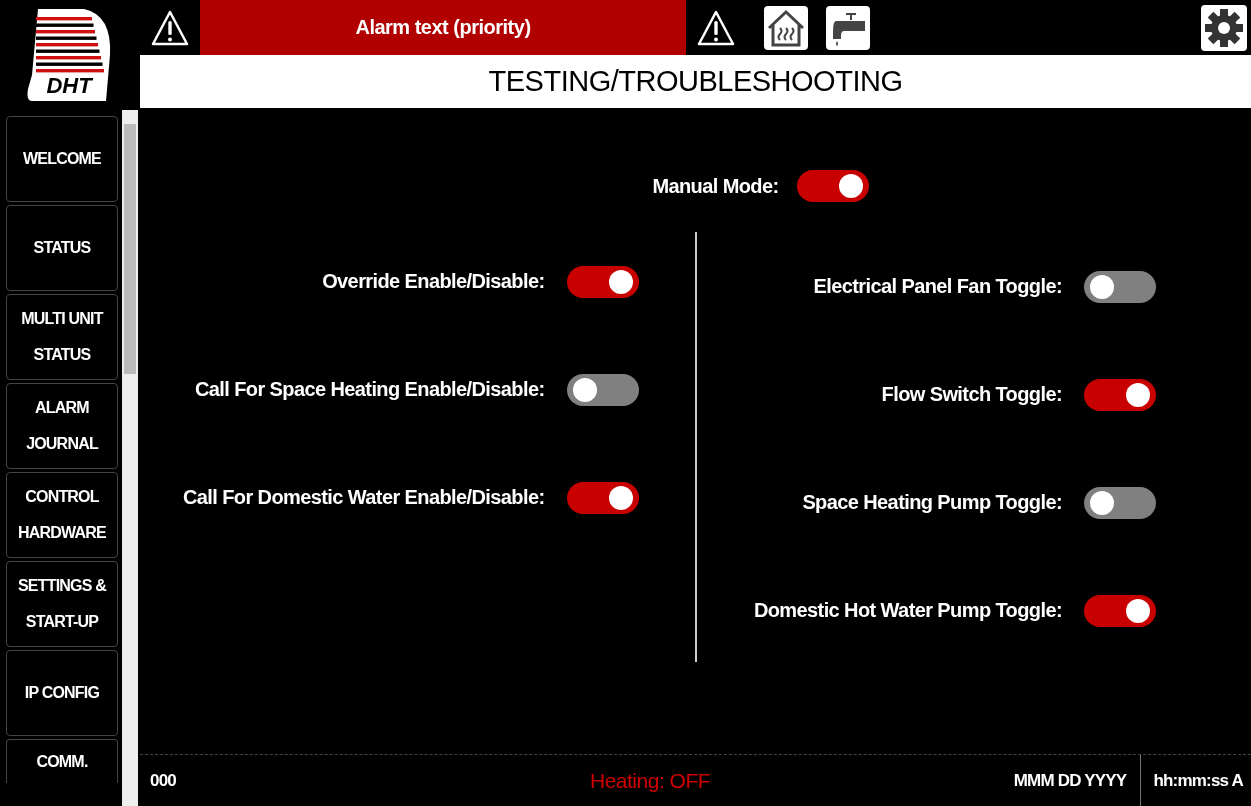 The height and width of the screenshot is (806, 1251). Describe the element at coordinates (130, 458) in the screenshot. I see `scrollbar` at that location.